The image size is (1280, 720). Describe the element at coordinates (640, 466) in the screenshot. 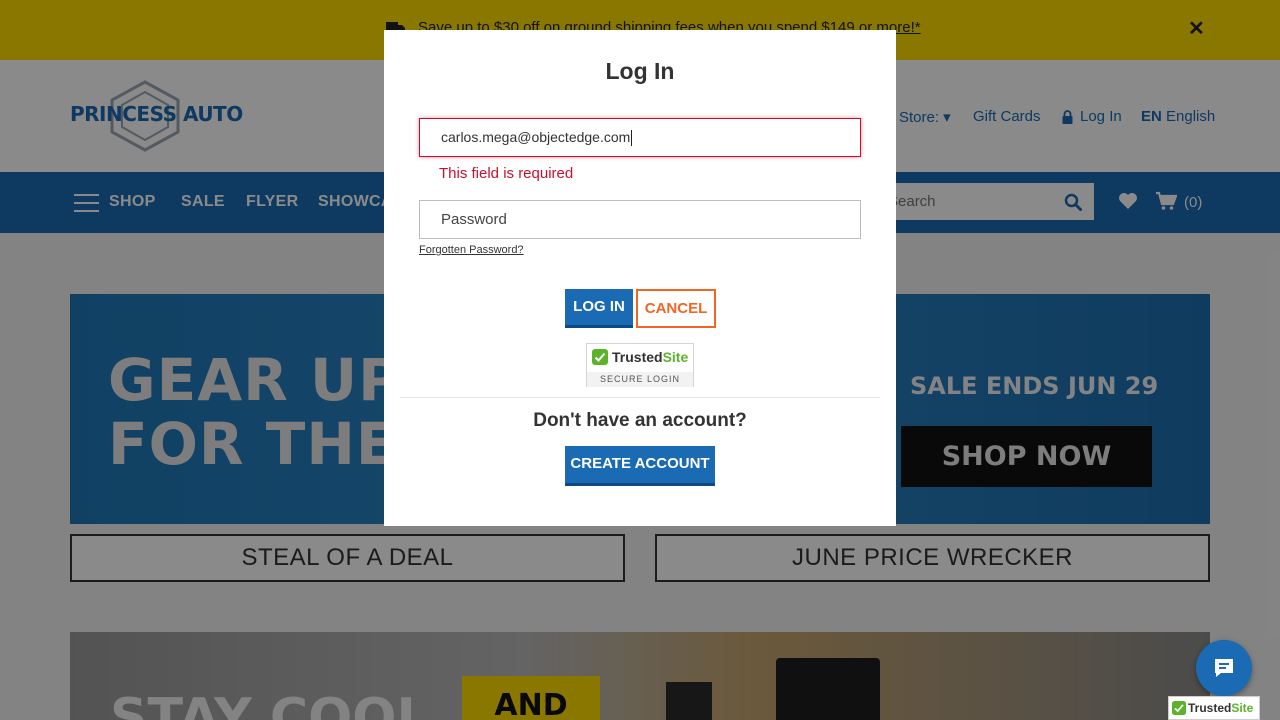

I see `create-account-button: CREATE ACCOUNT` at that location.